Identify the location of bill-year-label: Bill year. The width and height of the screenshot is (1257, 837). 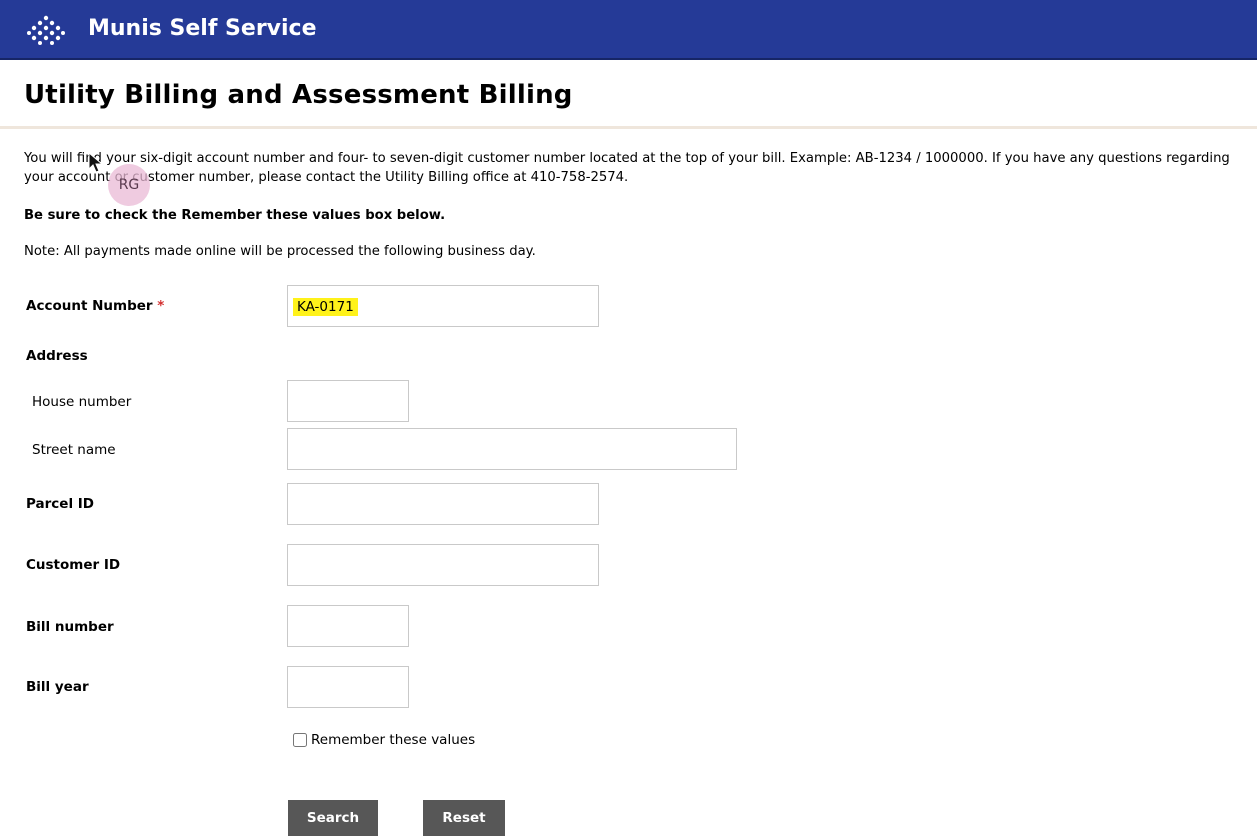
(57, 687).